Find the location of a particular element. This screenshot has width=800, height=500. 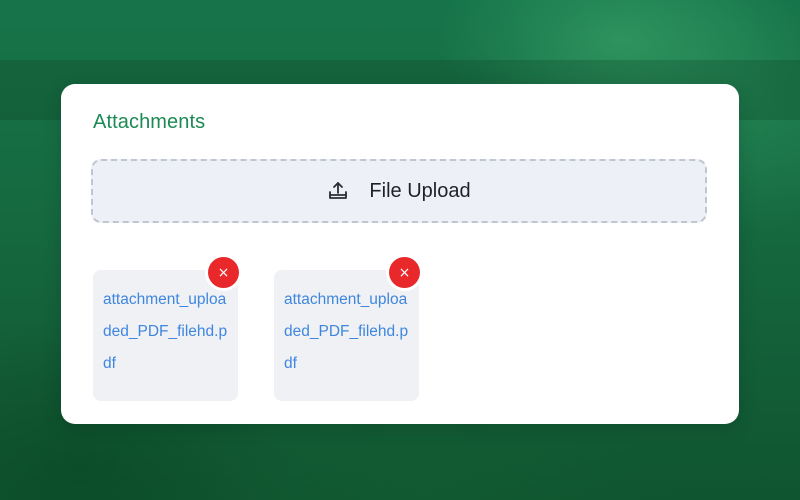

attachments-title: Attachments is located at coordinates (149, 122).